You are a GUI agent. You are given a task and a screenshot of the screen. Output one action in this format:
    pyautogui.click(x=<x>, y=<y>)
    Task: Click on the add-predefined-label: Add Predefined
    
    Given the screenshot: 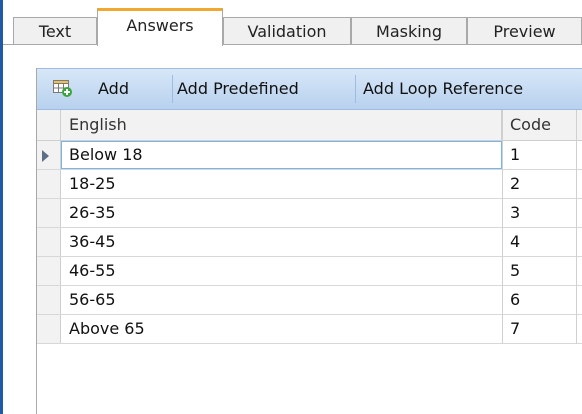 What is the action you would take?
    pyautogui.click(x=238, y=88)
    